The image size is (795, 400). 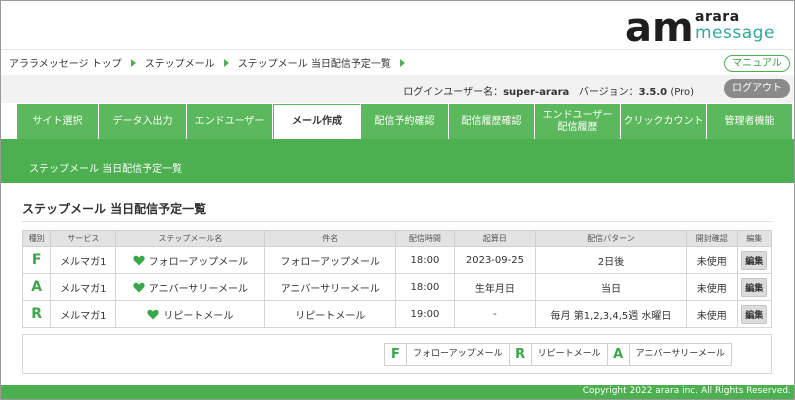 I want to click on pattern-cell: 2日後, so click(x=611, y=260).